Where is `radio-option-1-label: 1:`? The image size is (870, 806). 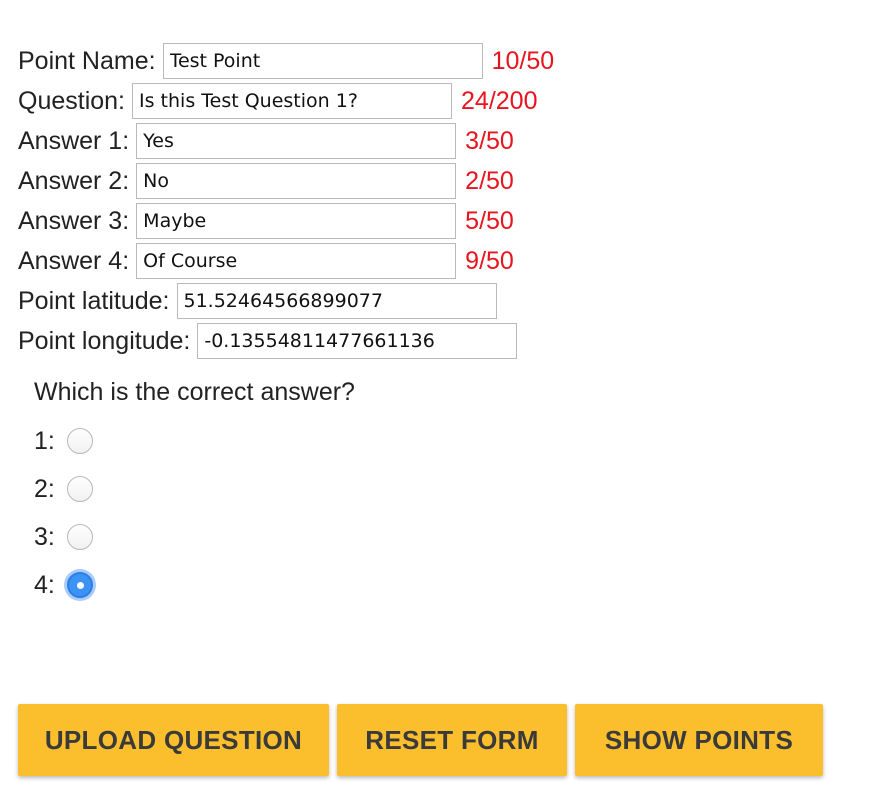
radio-option-1-label: 1: is located at coordinates (44, 440).